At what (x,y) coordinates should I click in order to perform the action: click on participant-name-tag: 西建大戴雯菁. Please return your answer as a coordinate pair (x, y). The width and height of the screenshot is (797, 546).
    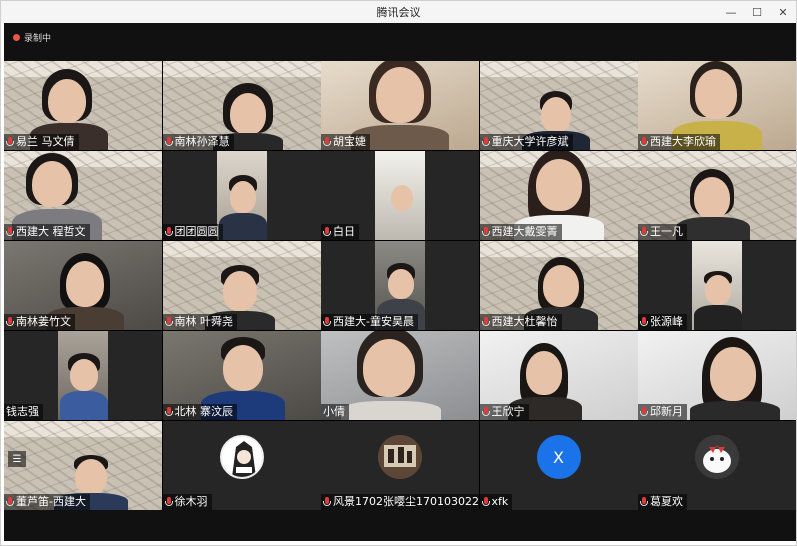
    Looking at the image, I should click on (520, 232).